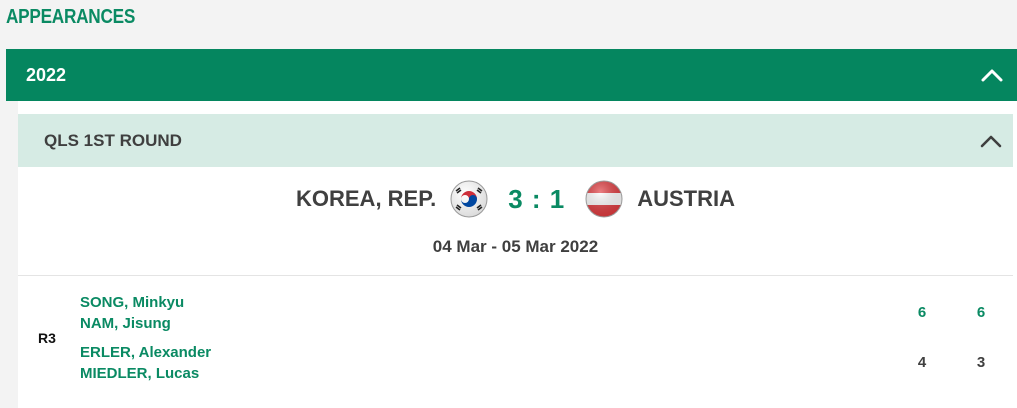  Describe the element at coordinates (515, 140) in the screenshot. I see `round-accordion-header: QLS 1ST ROUND` at that location.